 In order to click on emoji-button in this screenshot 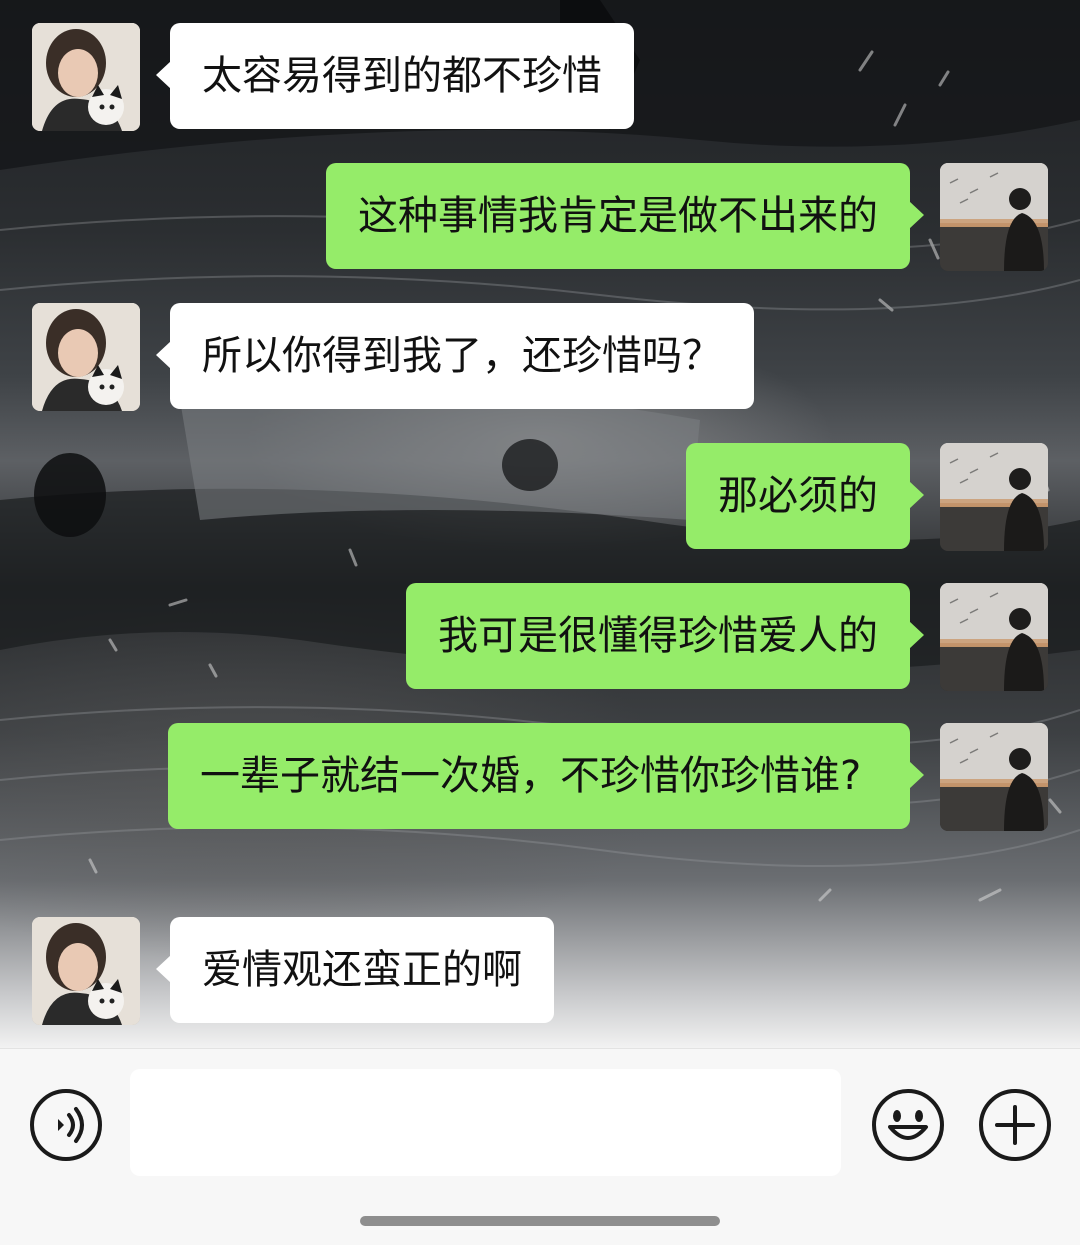, I will do `click(908, 1125)`.